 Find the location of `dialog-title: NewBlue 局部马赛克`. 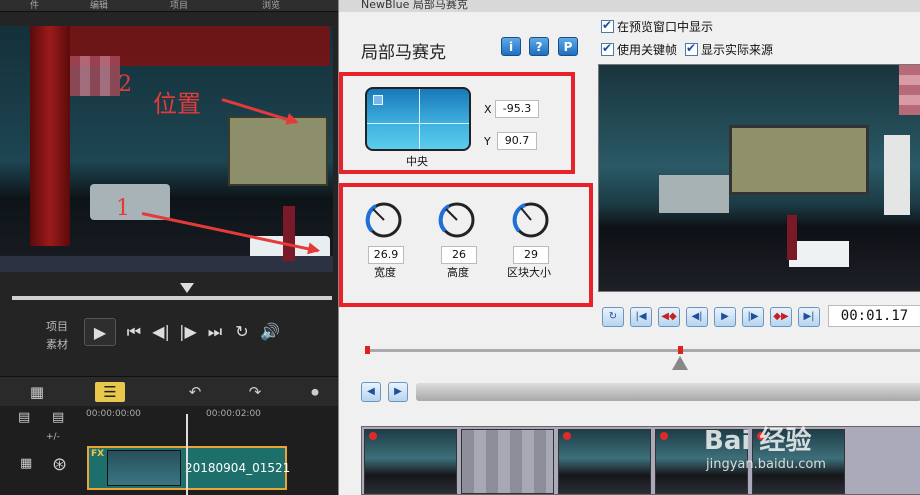

dialog-title: NewBlue 局部马赛克 is located at coordinates (414, 5).